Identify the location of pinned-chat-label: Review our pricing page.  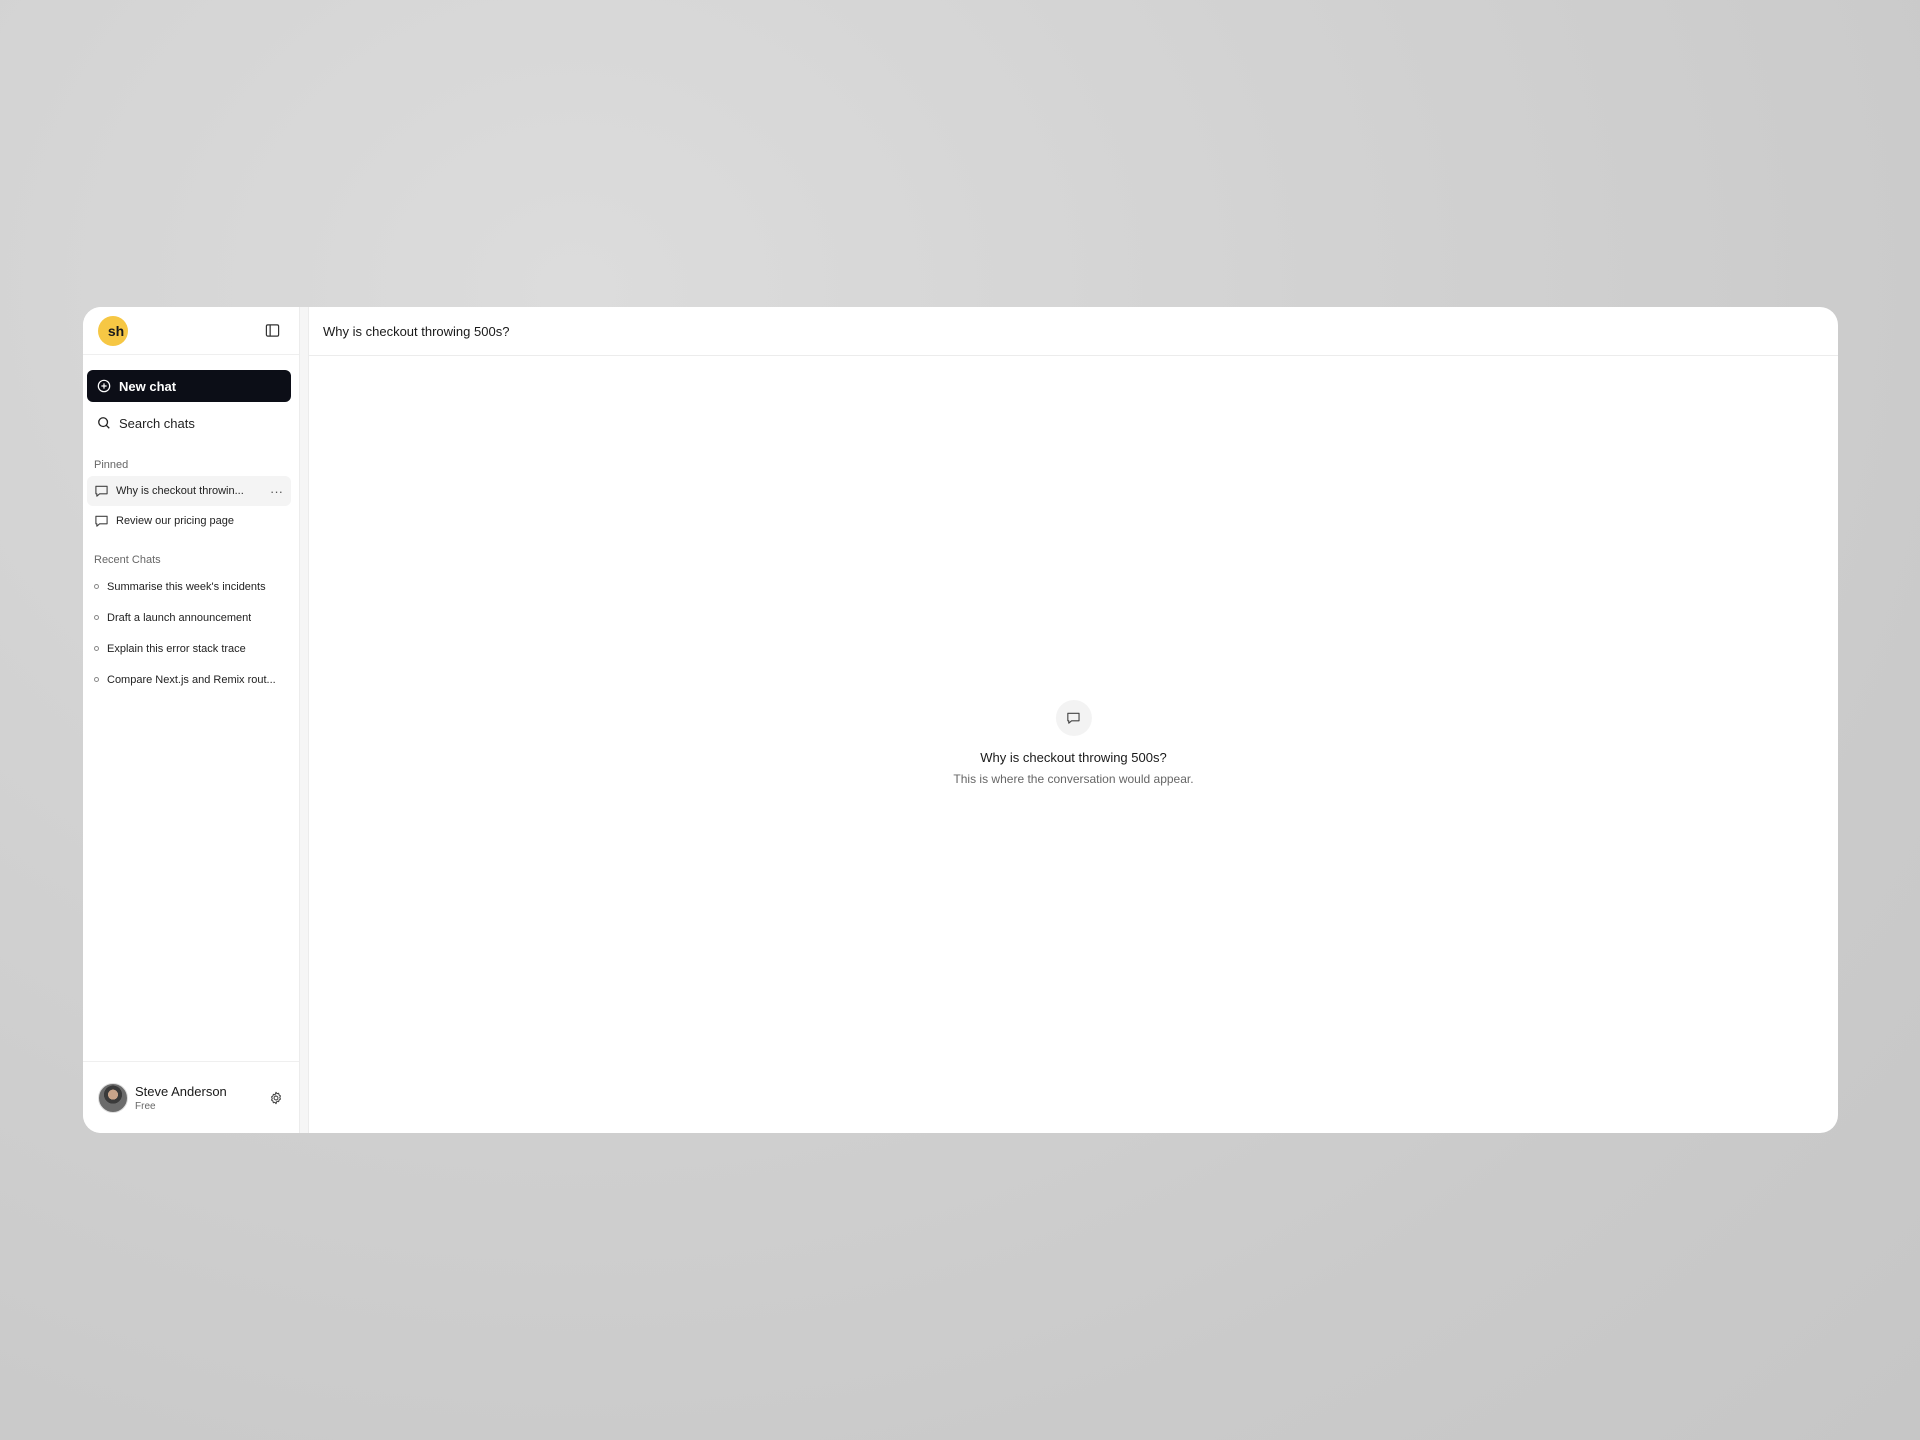
(175, 521).